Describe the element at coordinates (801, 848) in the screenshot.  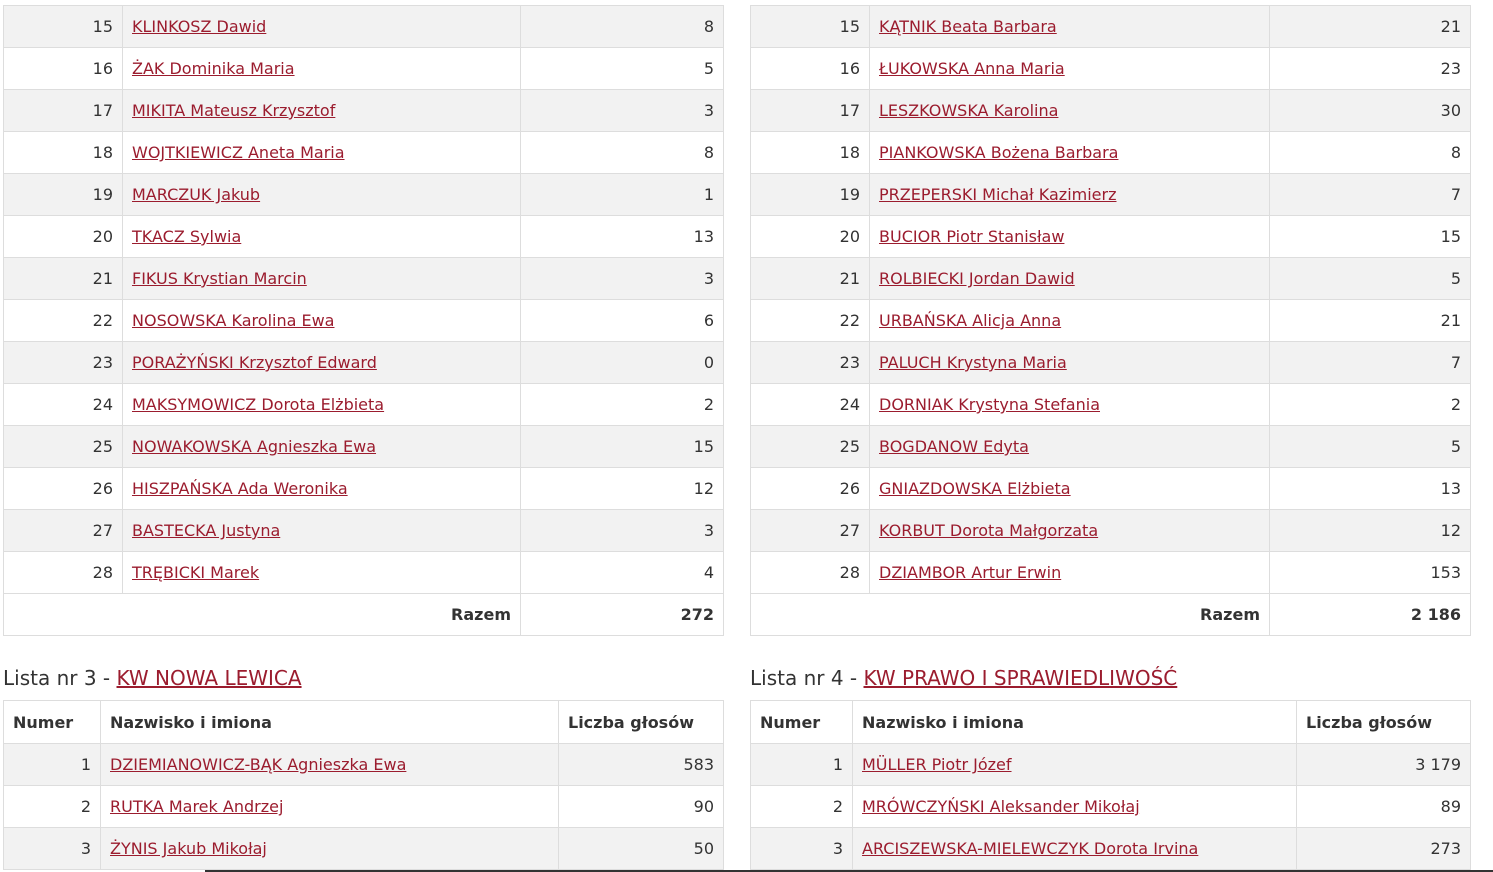
I see `candidate-number: 3` at that location.